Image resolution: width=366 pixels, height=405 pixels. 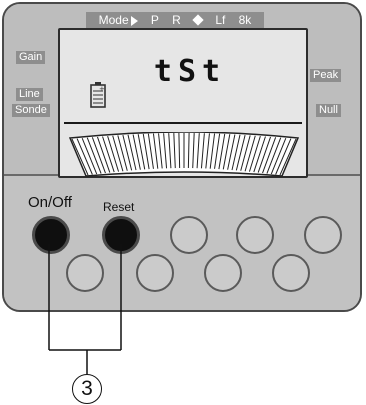 What do you see at coordinates (119, 207) in the screenshot?
I see `reset-label: Reset` at bounding box center [119, 207].